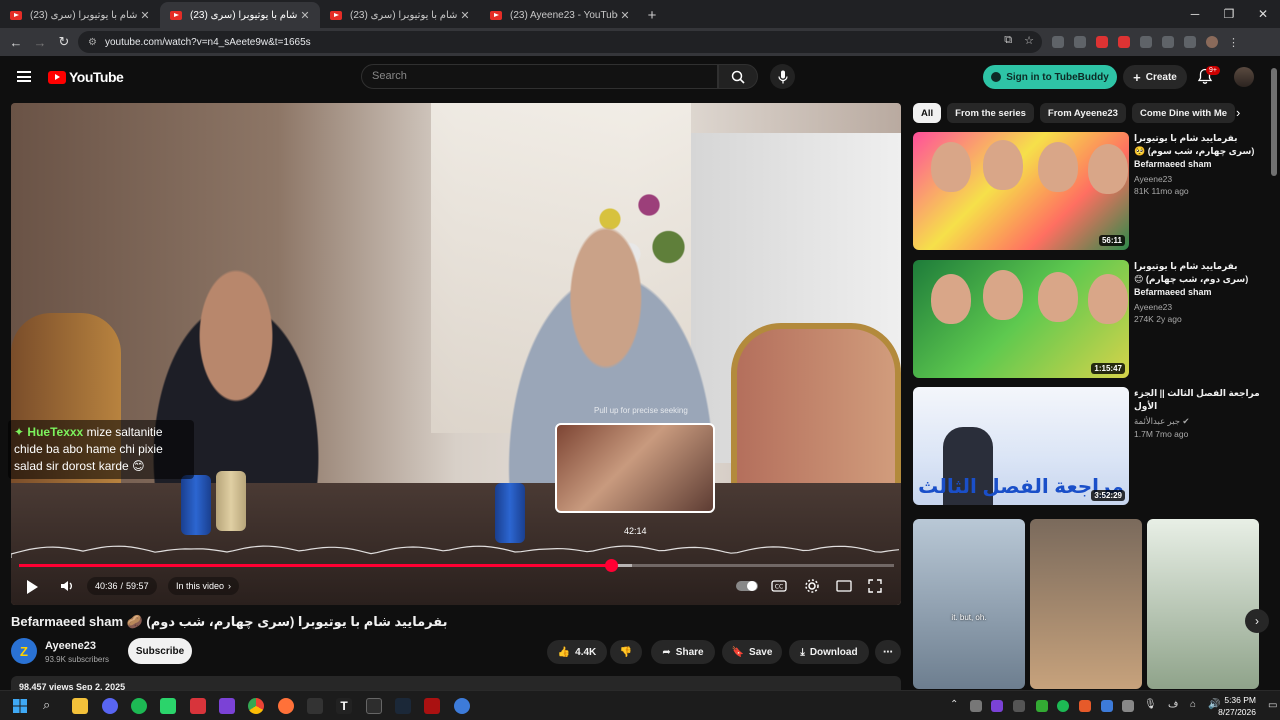 The image size is (1280, 720). Describe the element at coordinates (1197, 400) in the screenshot. I see `recommendation-title: مراجعة الفصل الثالث || الجزء الأول` at that location.